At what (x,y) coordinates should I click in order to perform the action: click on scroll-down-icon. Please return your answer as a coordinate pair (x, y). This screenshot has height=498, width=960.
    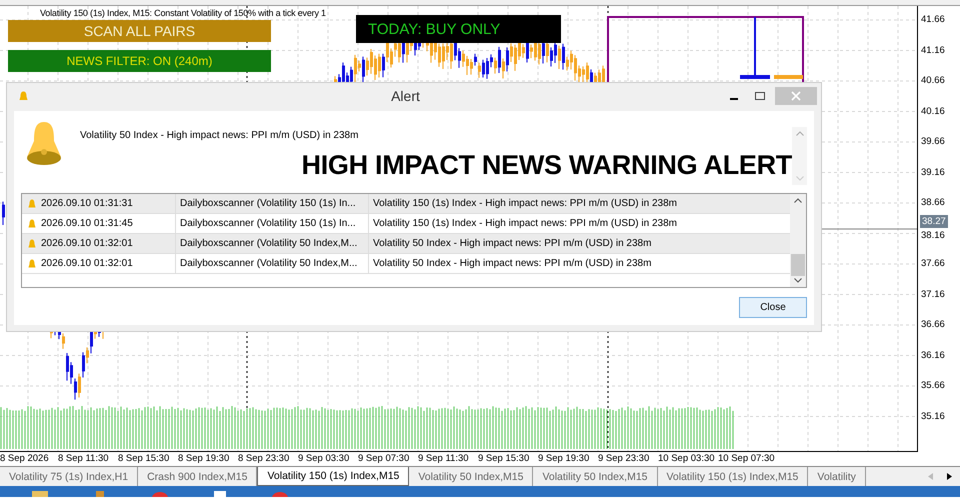
    Looking at the image, I should click on (798, 280).